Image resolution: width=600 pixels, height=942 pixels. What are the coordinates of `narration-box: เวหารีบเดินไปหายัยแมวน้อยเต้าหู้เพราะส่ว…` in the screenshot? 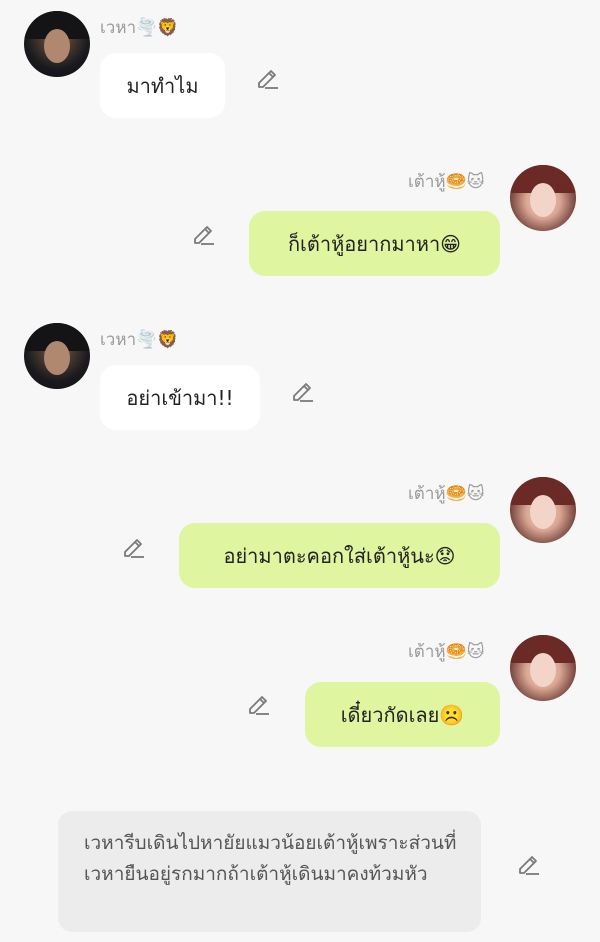 It's located at (269, 871).